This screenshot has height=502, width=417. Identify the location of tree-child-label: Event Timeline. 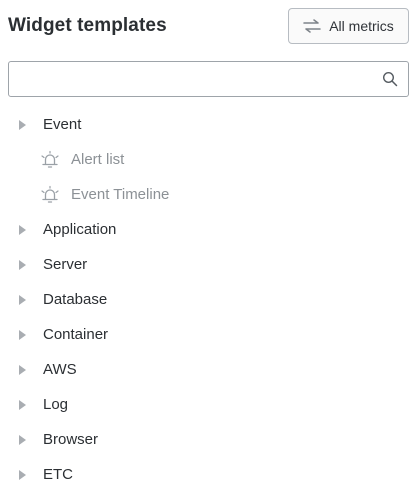
(120, 194).